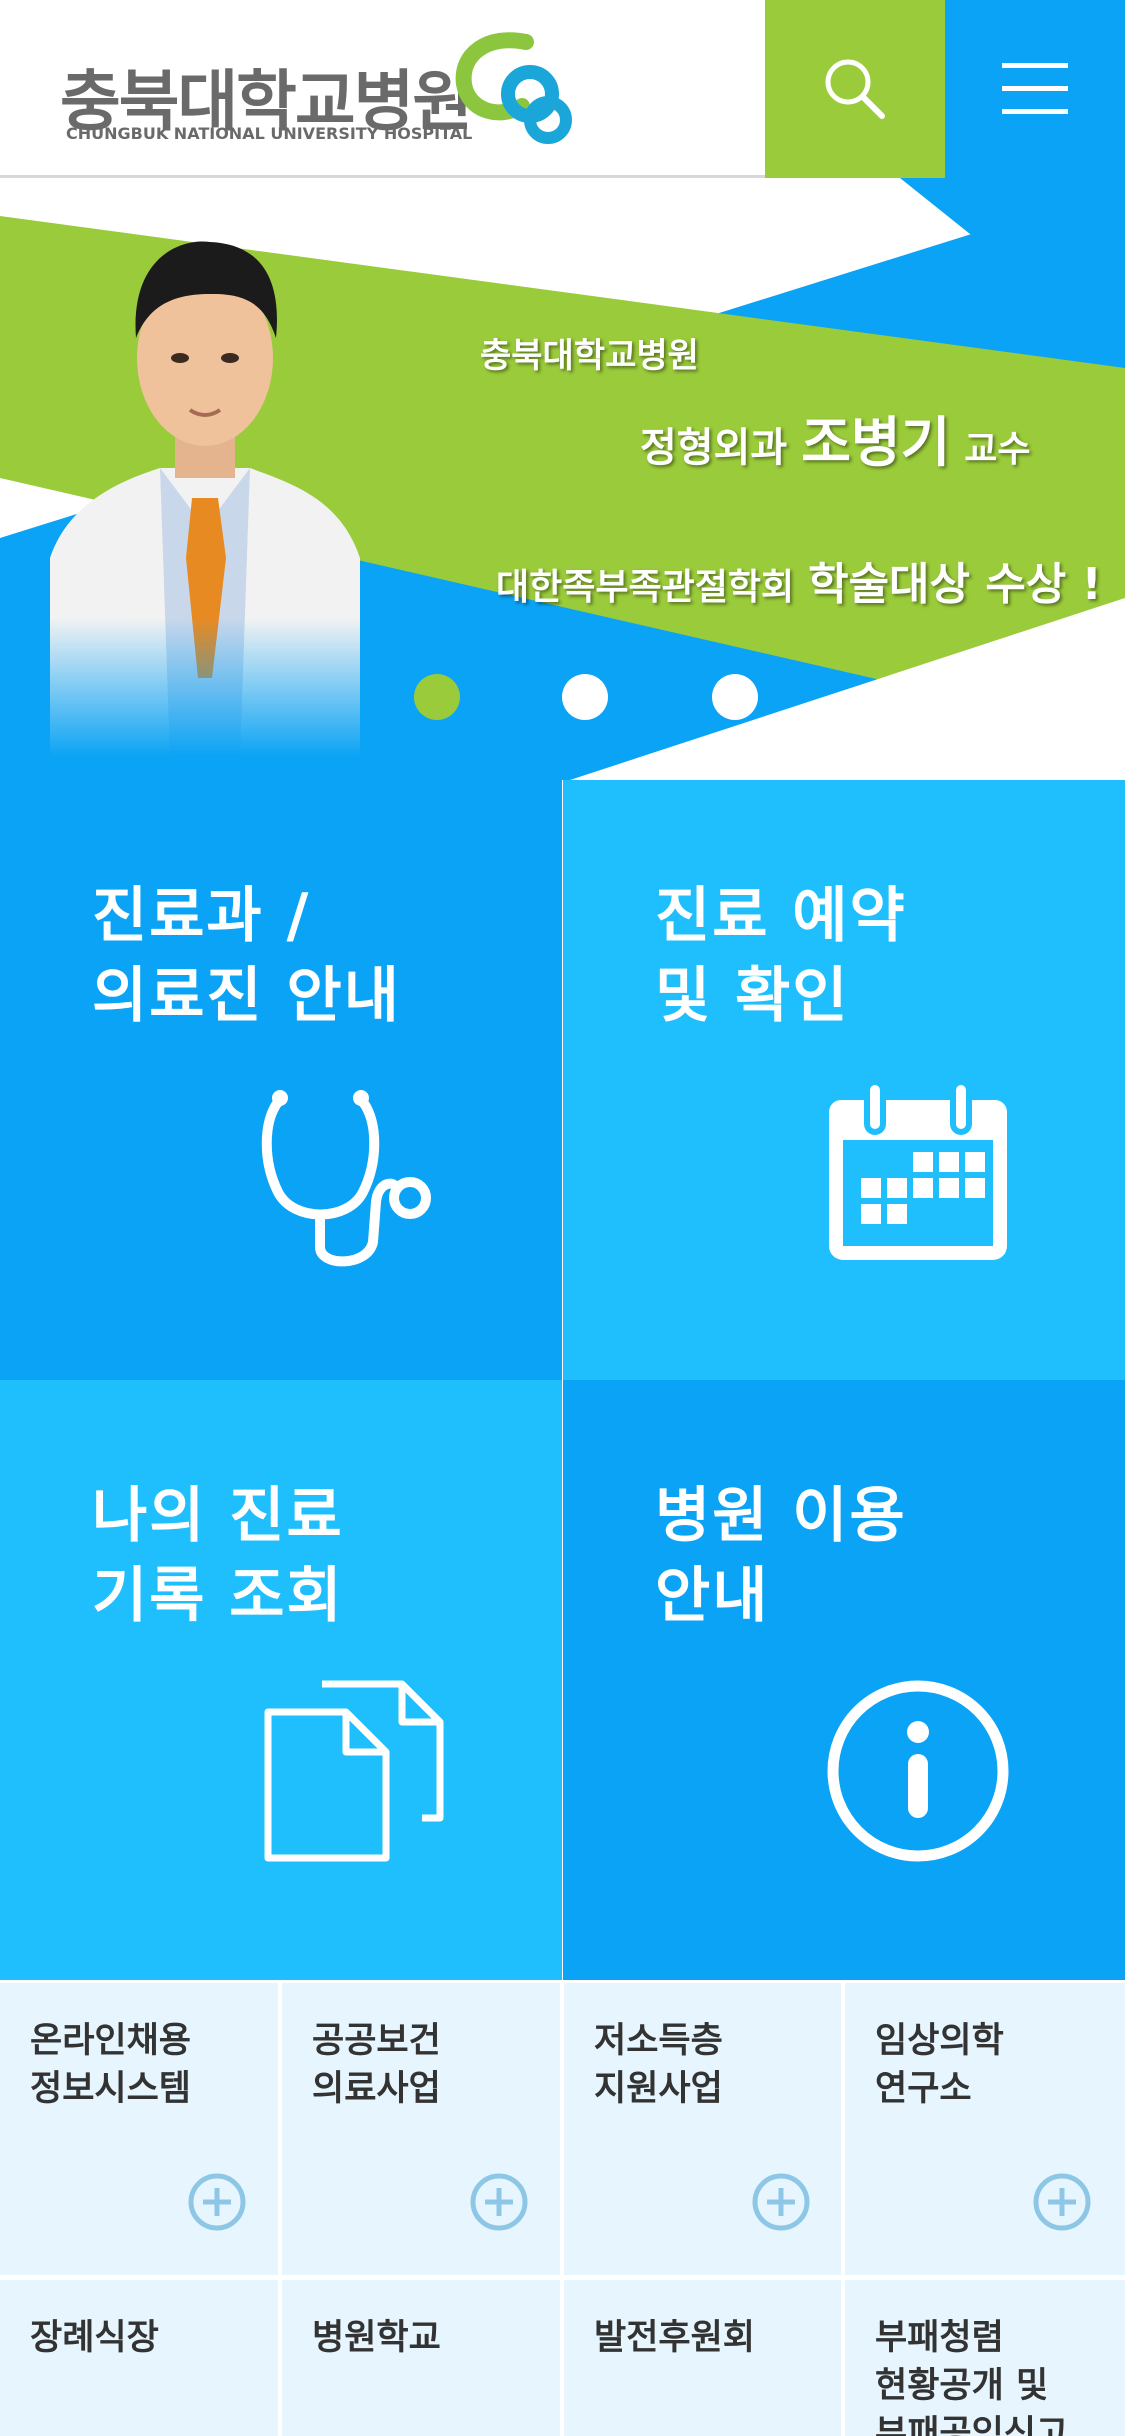 Image resolution: width=1125 pixels, height=2436 pixels. I want to click on quick-link-clinical-research: 임상의학 연구소, so click(985, 2129).